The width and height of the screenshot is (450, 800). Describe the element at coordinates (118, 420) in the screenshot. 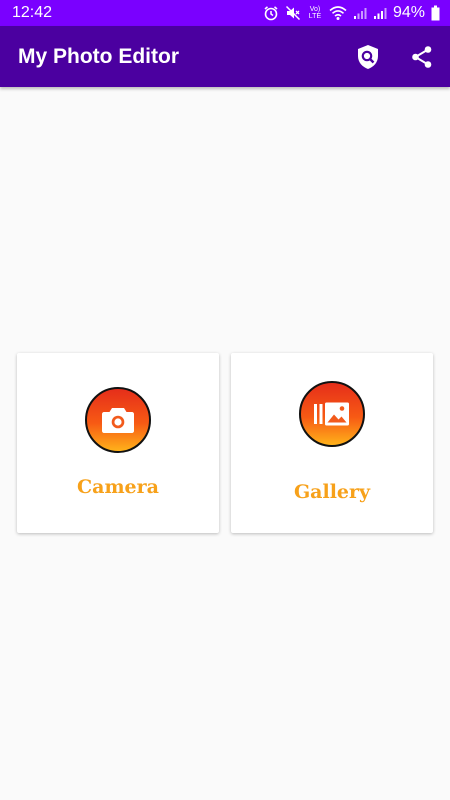

I see `camera-icon` at that location.